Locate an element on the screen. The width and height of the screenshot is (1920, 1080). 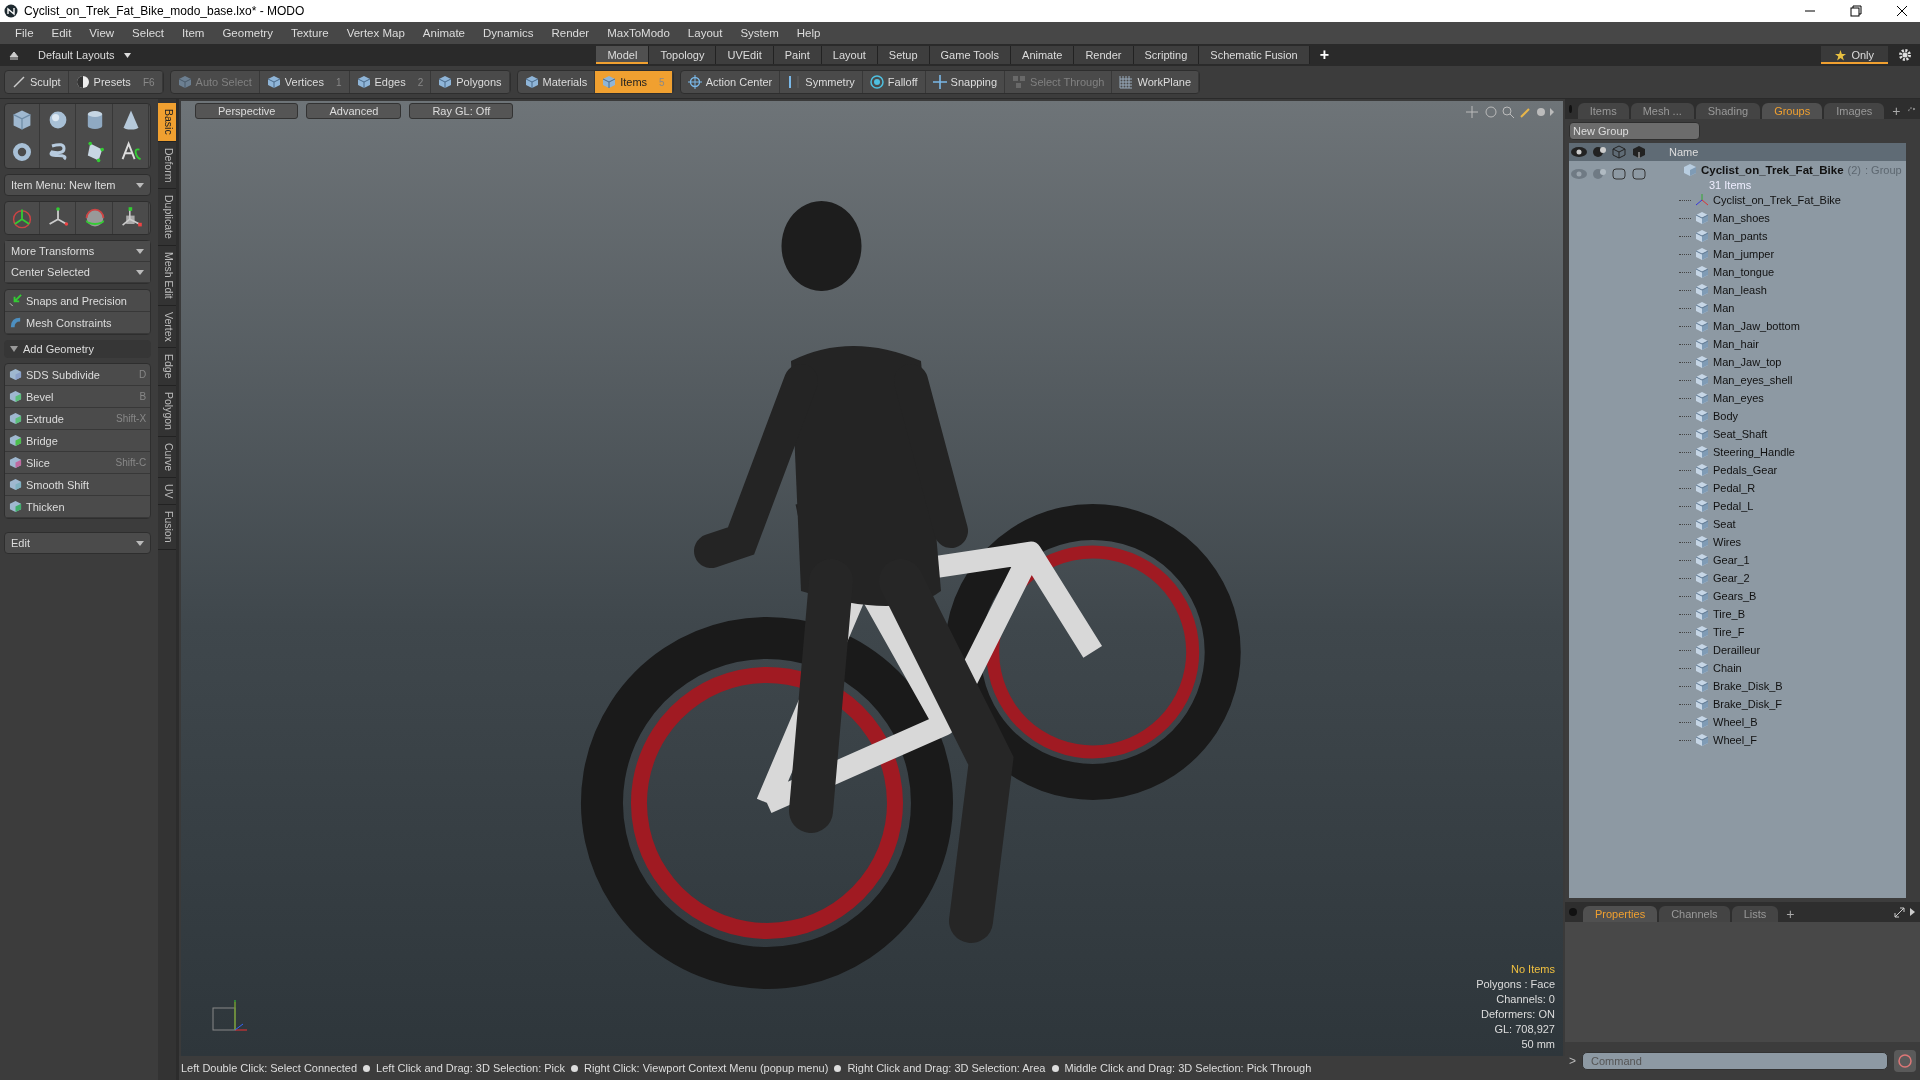
only-button: Only is located at coordinates (1854, 55).